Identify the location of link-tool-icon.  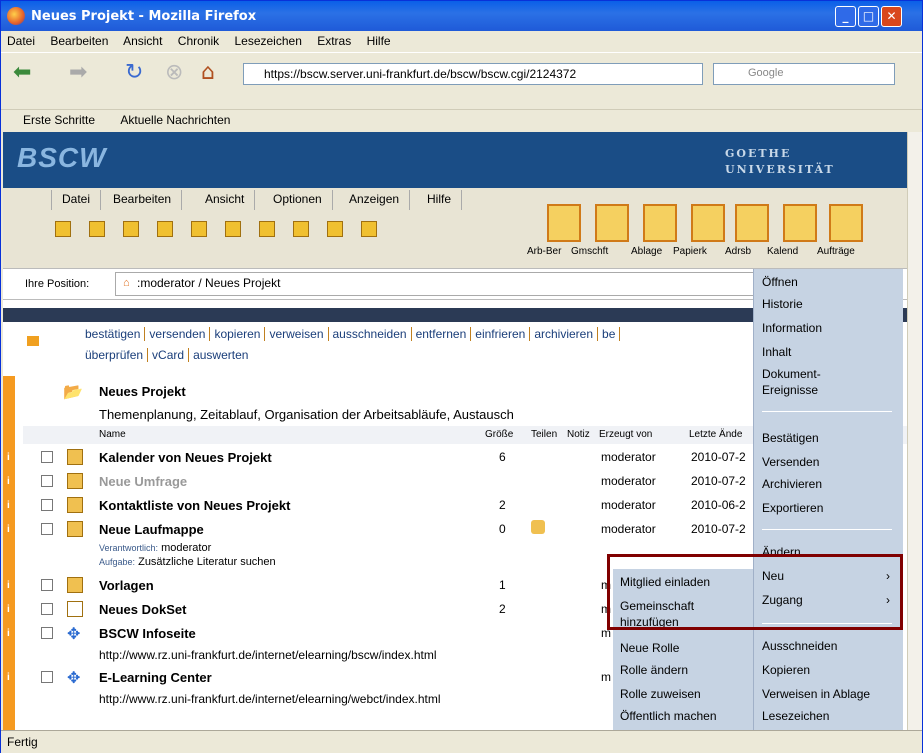
(199, 229).